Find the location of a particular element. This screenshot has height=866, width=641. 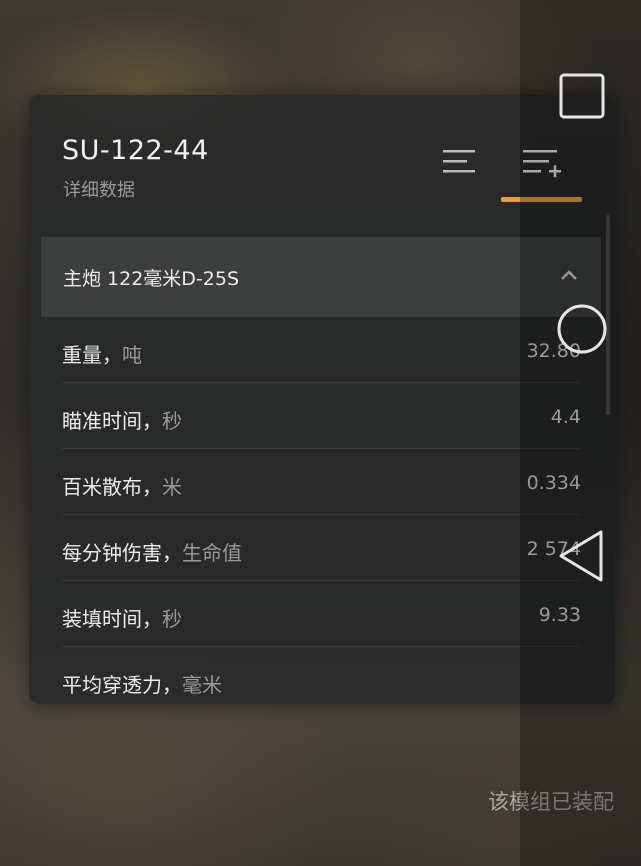

tab-basic-list is located at coordinates (460, 162).